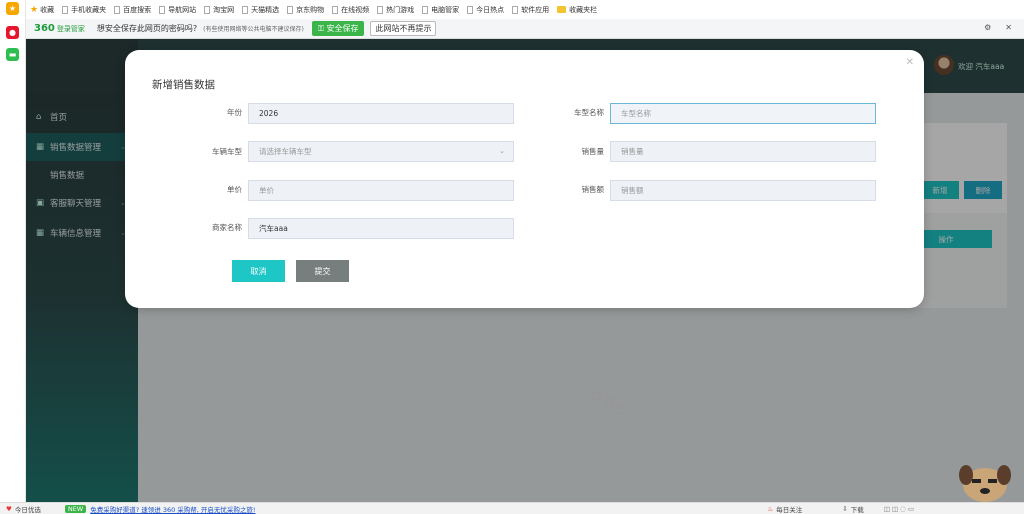 The height and width of the screenshot is (514, 1024). What do you see at coordinates (260, 10) in the screenshot?
I see `bookmark-item: 天猫精选` at bounding box center [260, 10].